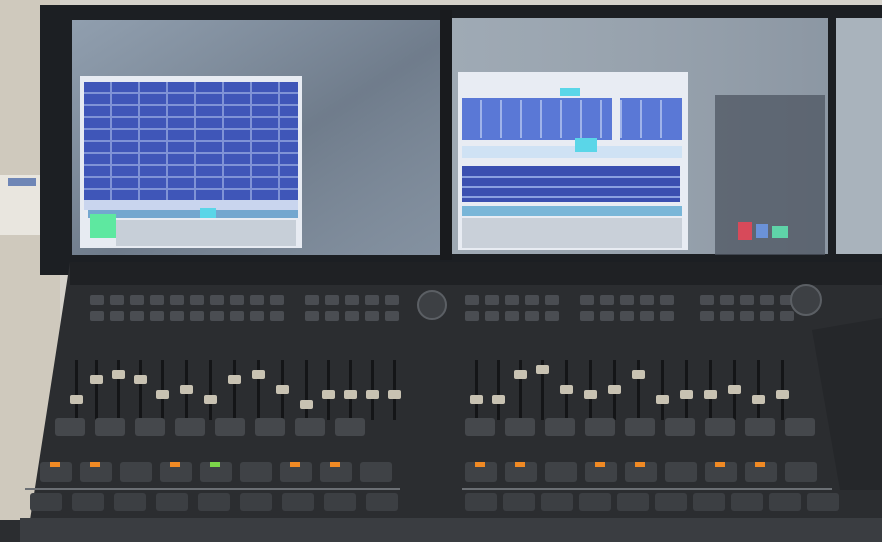 The width and height of the screenshot is (882, 542). What do you see at coordinates (451, 530) in the screenshot?
I see `console-front-edge` at bounding box center [451, 530].